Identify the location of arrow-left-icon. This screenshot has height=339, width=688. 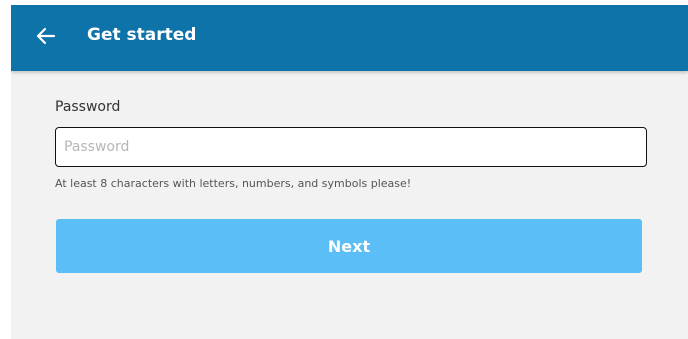
(46, 36).